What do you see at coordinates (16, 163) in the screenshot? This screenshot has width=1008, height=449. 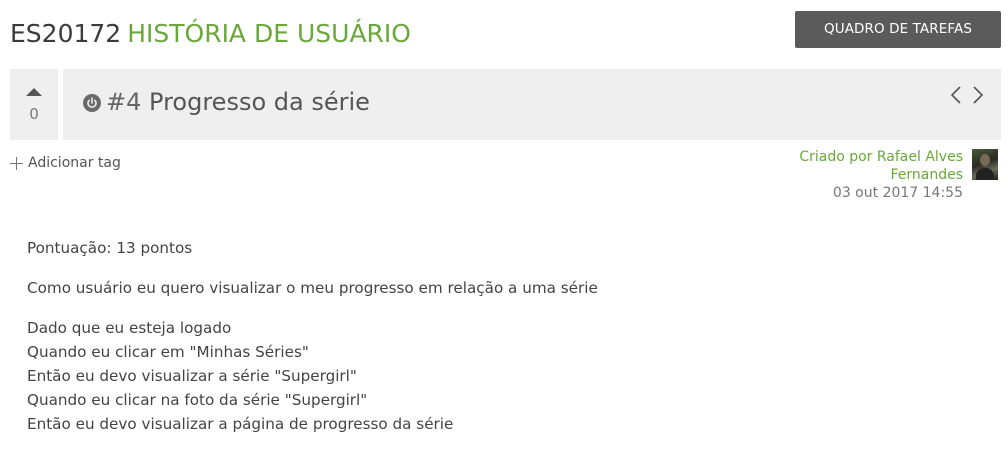 I see `plus-icon` at bounding box center [16, 163].